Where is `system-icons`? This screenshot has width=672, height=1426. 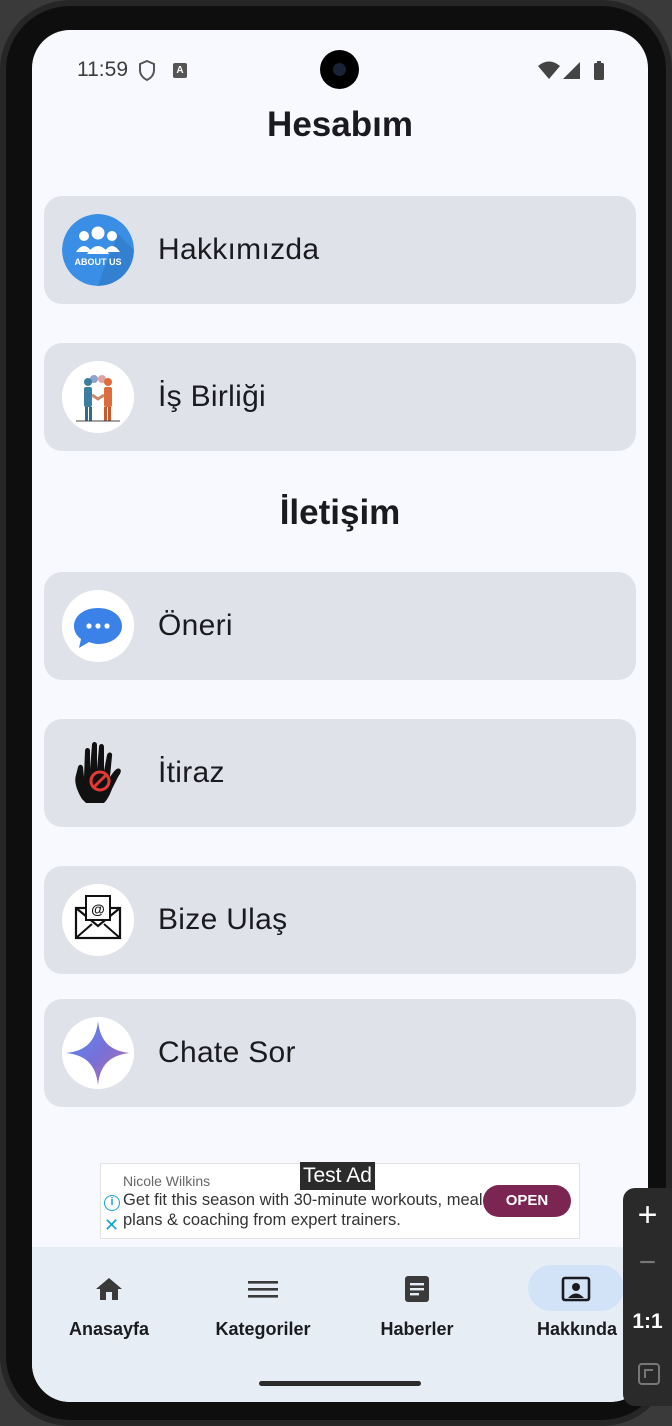 system-icons is located at coordinates (571, 70).